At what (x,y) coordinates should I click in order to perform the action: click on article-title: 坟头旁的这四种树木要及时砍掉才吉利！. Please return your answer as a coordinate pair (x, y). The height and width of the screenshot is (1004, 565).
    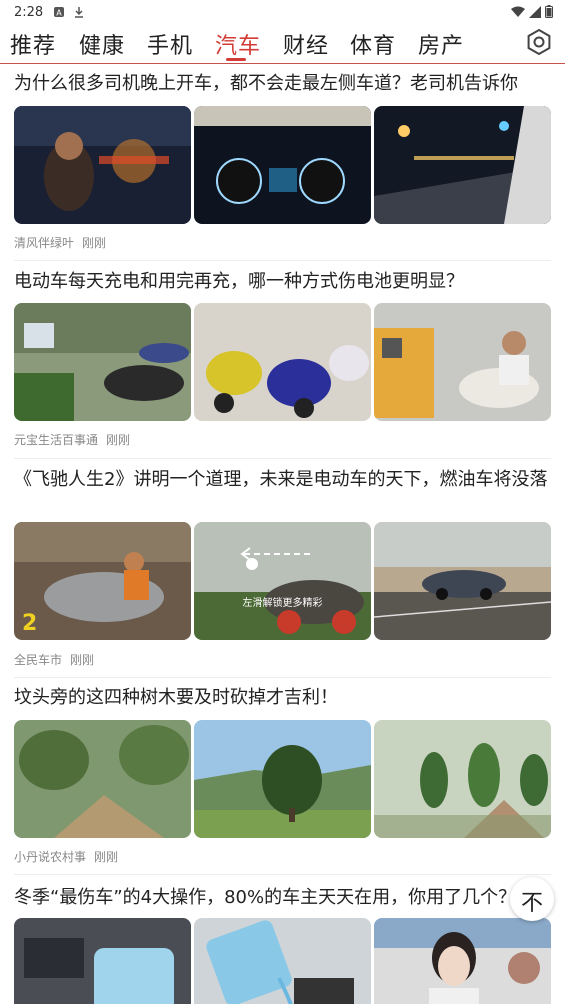
    Looking at the image, I should click on (282, 698).